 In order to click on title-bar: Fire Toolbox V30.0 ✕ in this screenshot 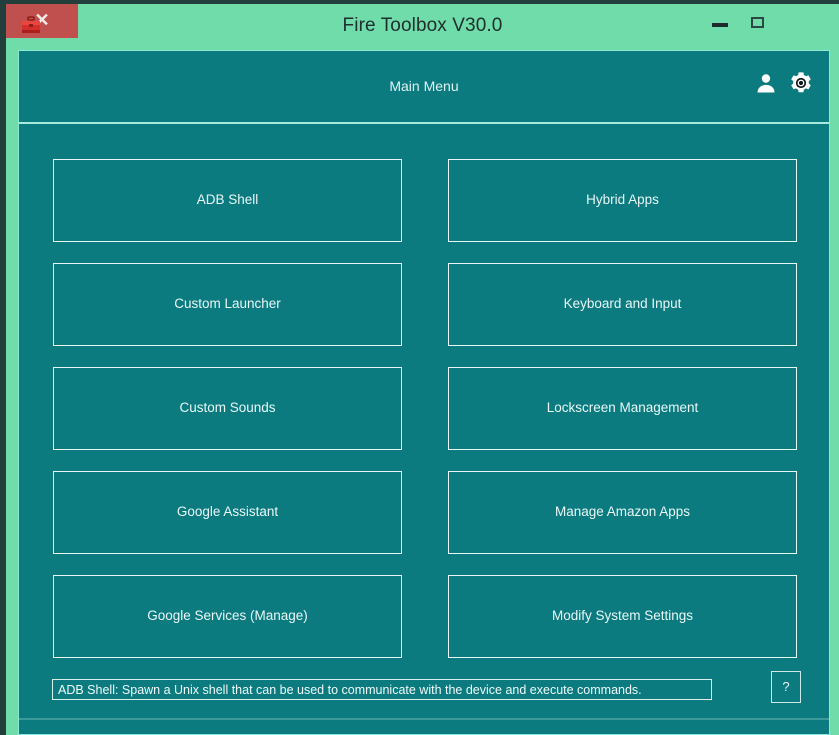, I will do `click(422, 26)`.